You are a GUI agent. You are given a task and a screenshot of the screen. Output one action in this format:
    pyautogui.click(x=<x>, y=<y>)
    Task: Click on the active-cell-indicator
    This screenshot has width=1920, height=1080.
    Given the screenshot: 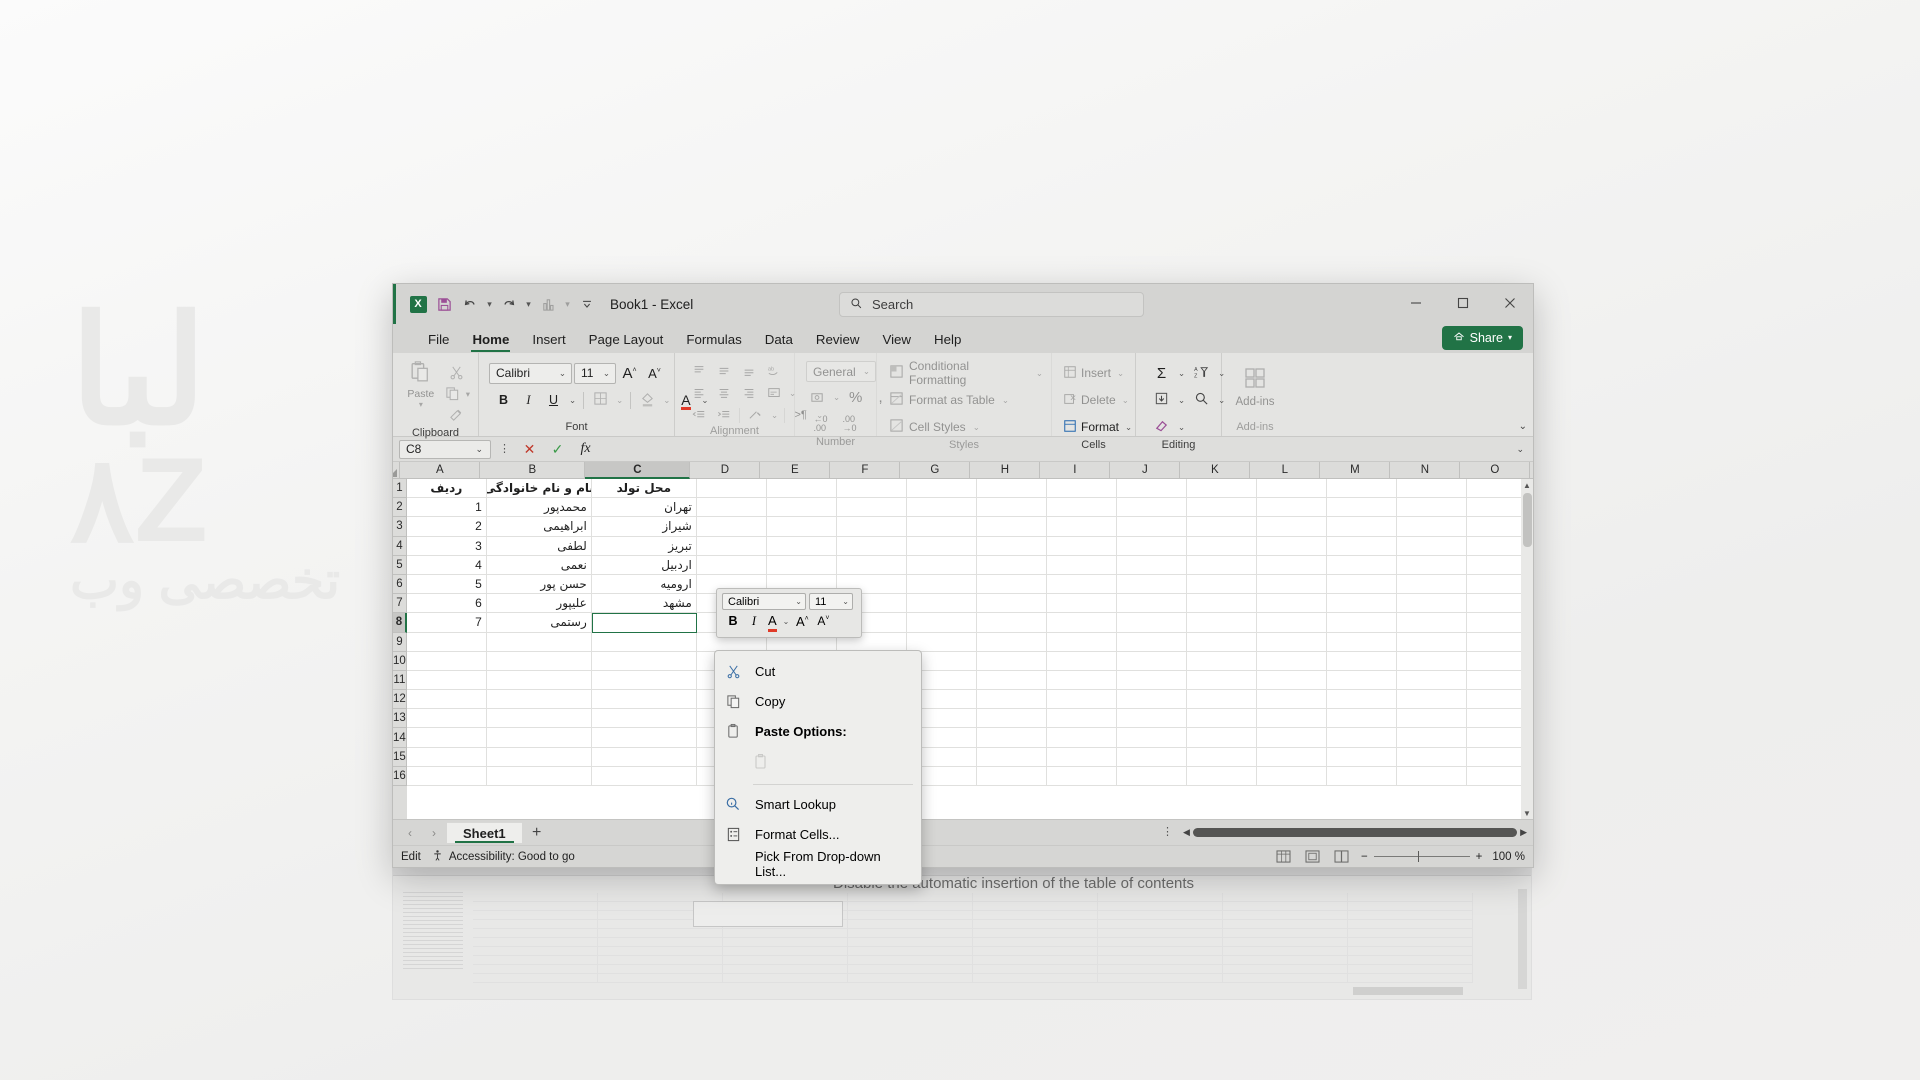 What is the action you would take?
    pyautogui.click(x=644, y=623)
    